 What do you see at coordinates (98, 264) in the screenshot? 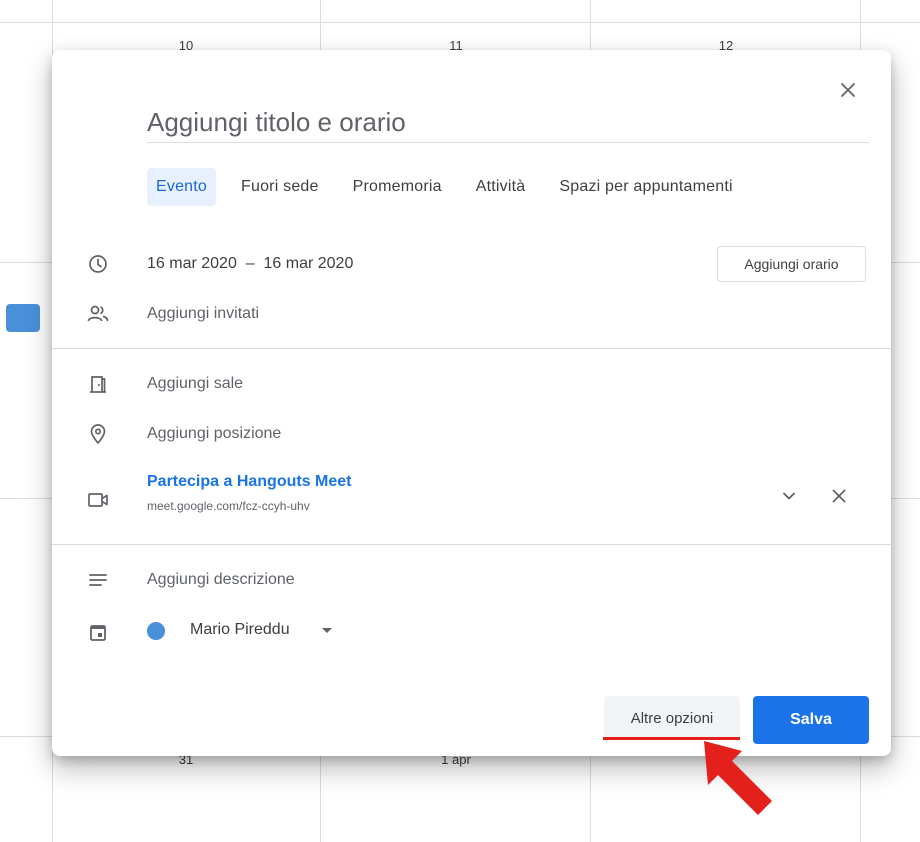
I see `clock-icon` at bounding box center [98, 264].